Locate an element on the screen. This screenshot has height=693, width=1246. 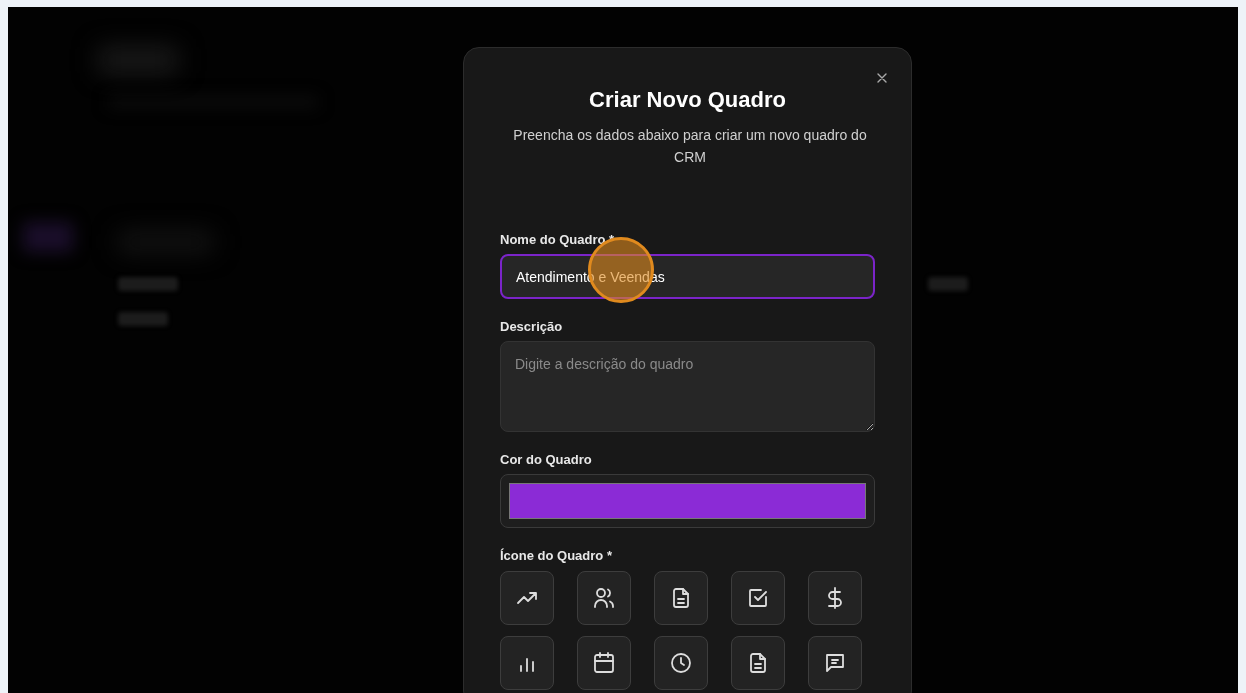
chat-icon is located at coordinates (835, 663).